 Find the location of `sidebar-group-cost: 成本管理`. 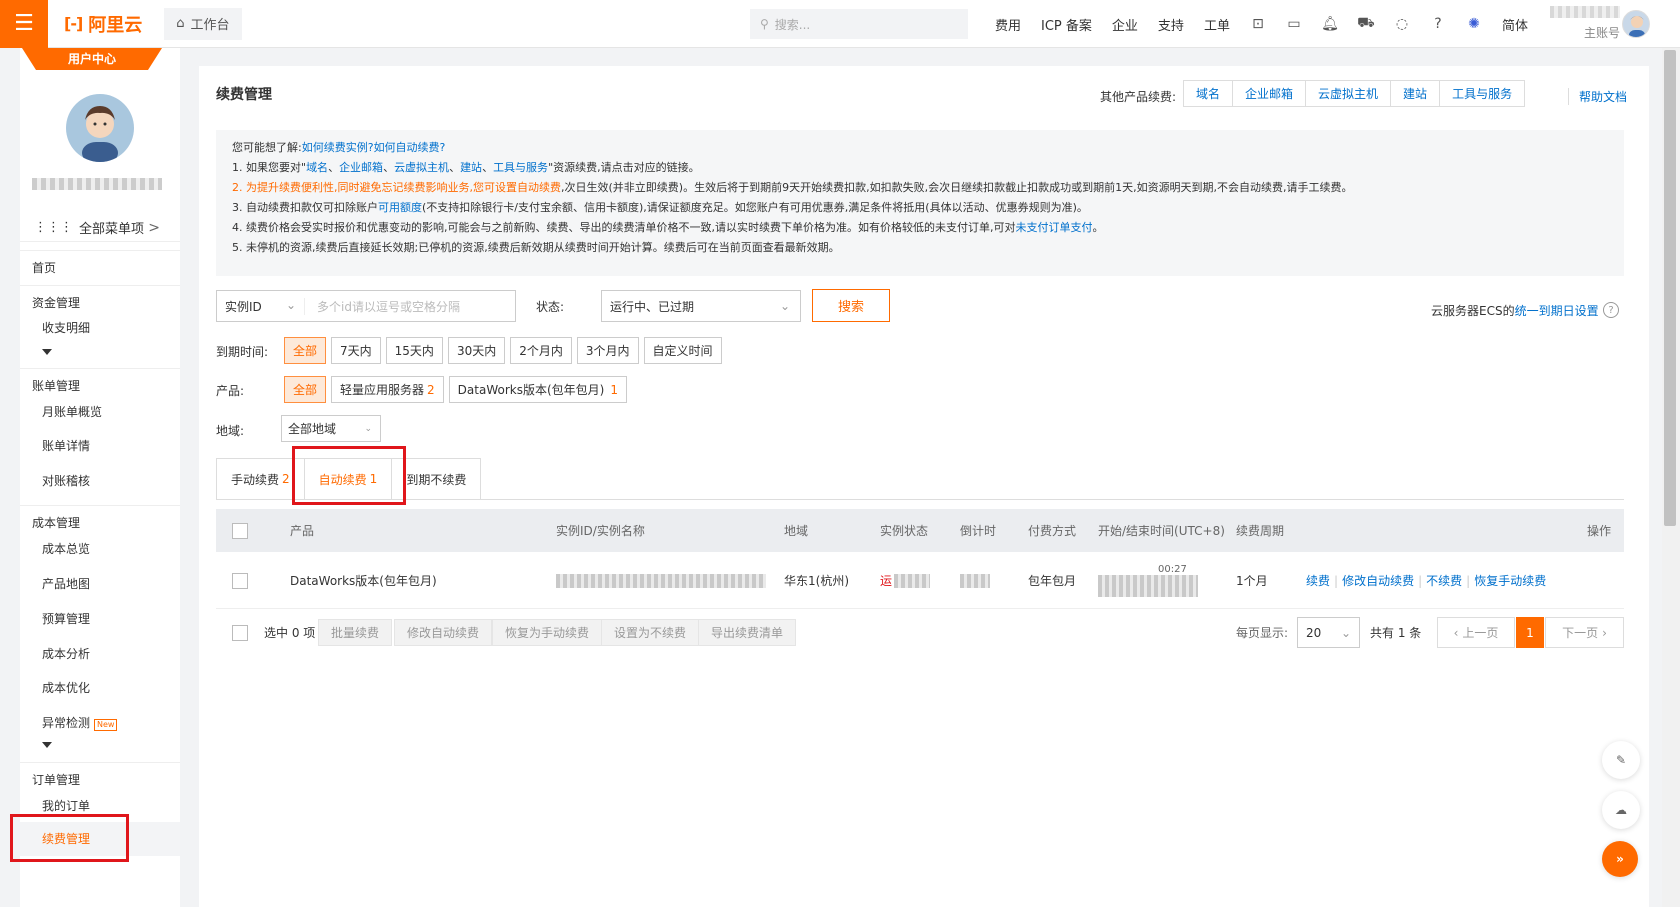

sidebar-group-cost: 成本管理 is located at coordinates (100, 518).